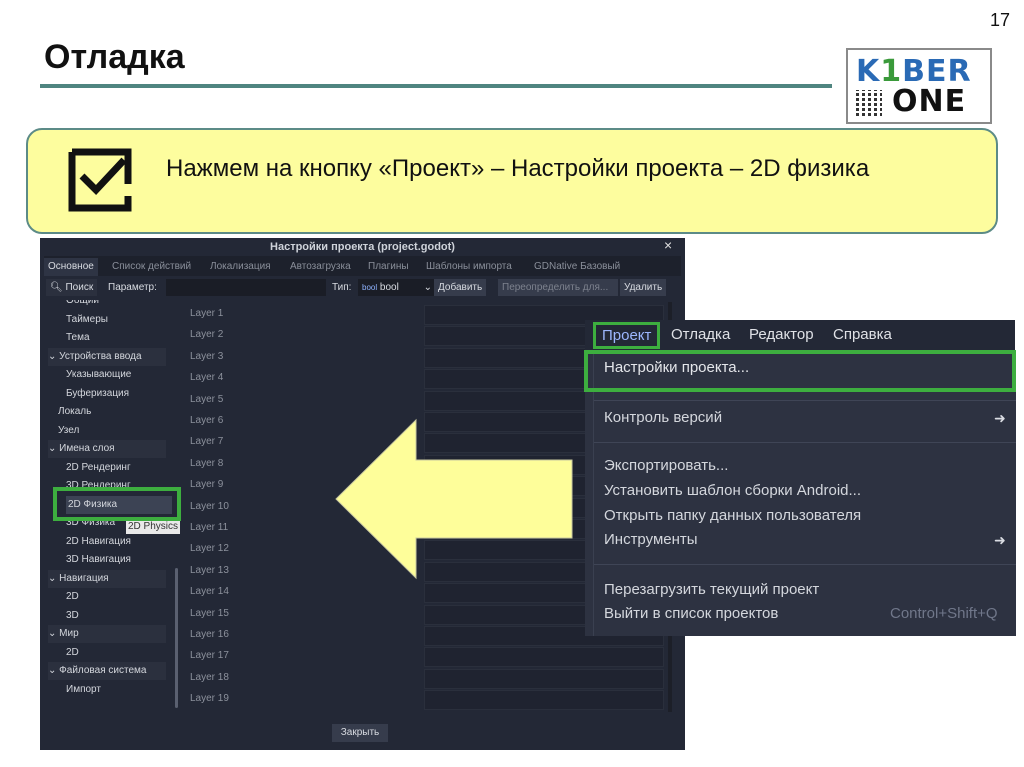  I want to click on layer-label: Layer 7, so click(207, 442).